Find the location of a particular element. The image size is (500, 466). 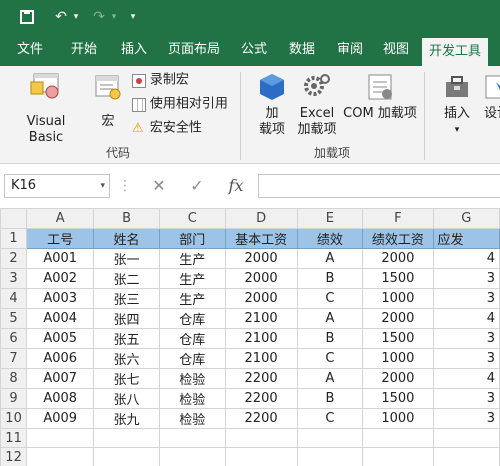

cell: A is located at coordinates (330, 258).